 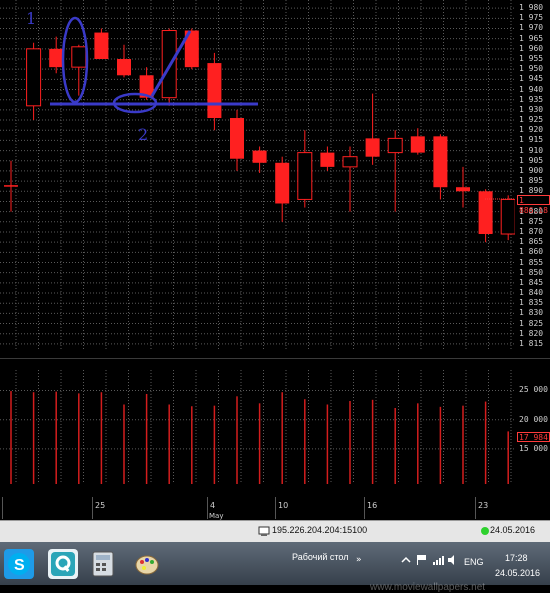 What do you see at coordinates (531, 48) in the screenshot?
I see `price-tick-label: 1 960` at bounding box center [531, 48].